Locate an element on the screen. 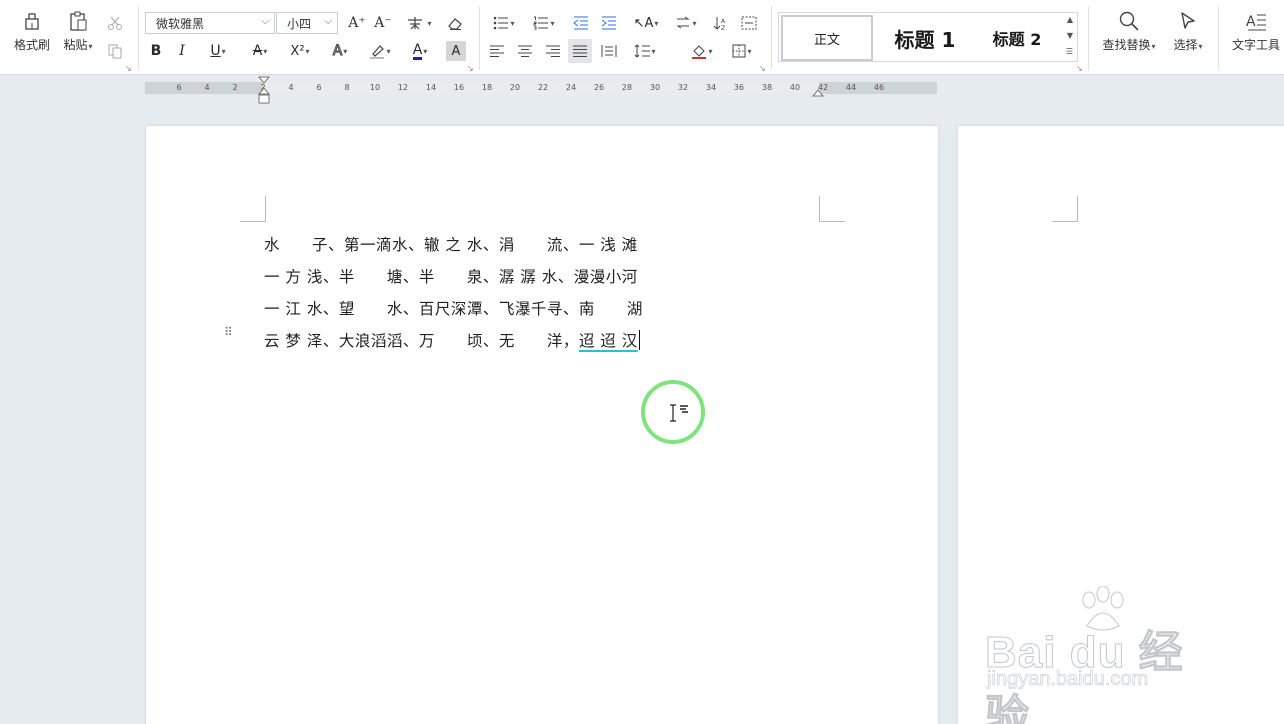 This screenshot has width=1284, height=724. align-left-button is located at coordinates (497, 51).